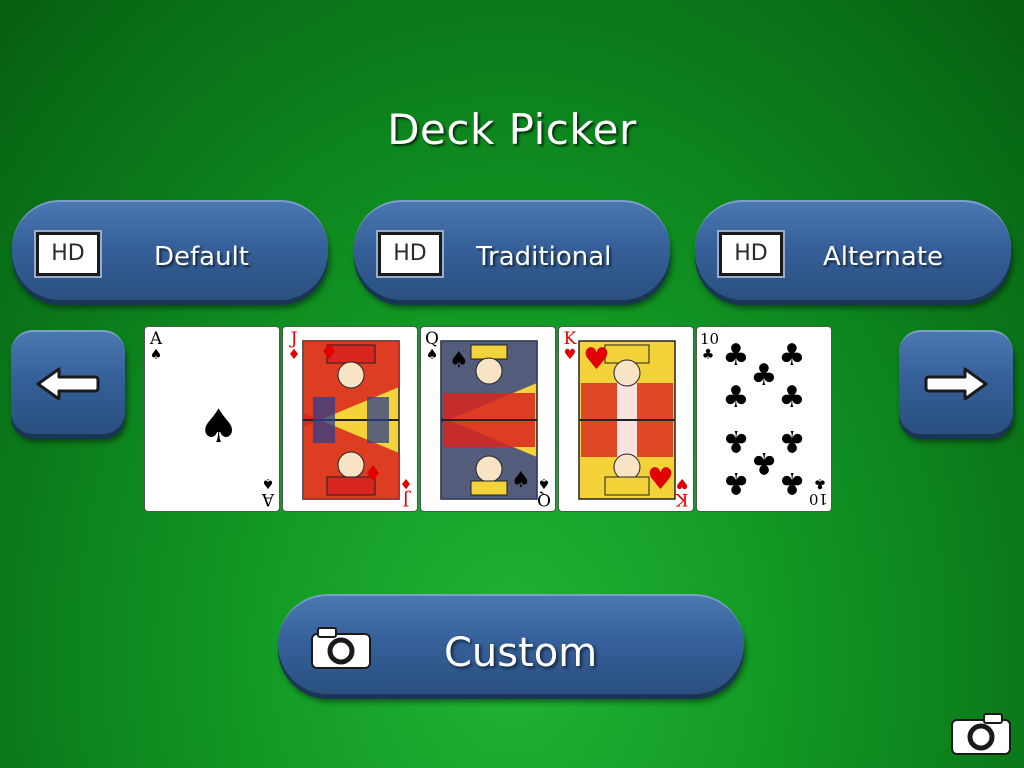  Describe the element at coordinates (883, 257) in the screenshot. I see `alternate-deck-label: Alternate` at that location.